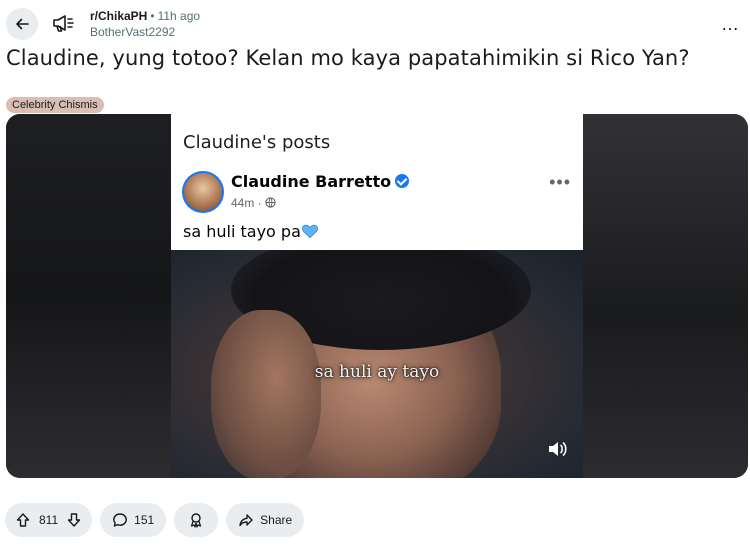  I want to click on vote-count: 811, so click(49, 520).